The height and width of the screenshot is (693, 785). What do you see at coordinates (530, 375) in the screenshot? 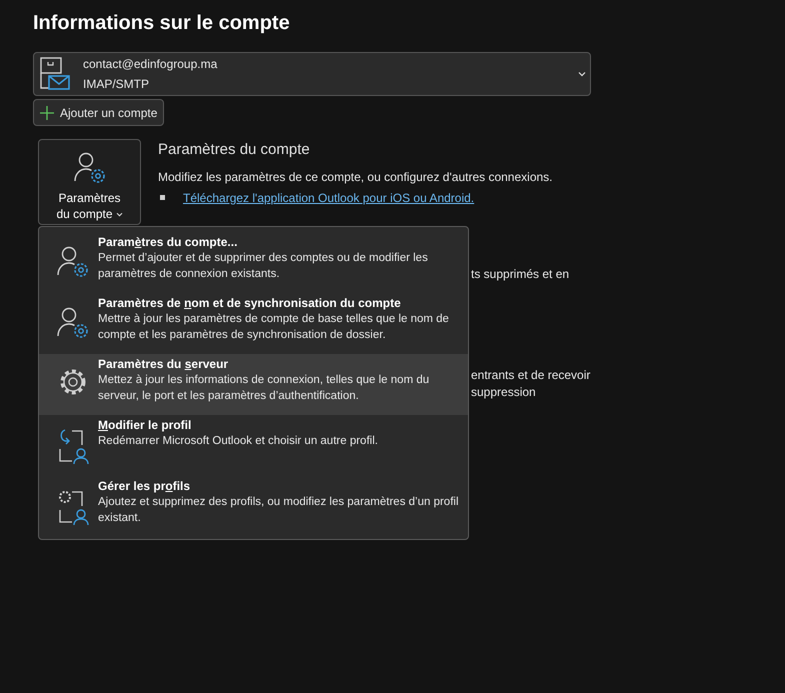
I see `partial-text: entrants et de recevoir` at bounding box center [530, 375].